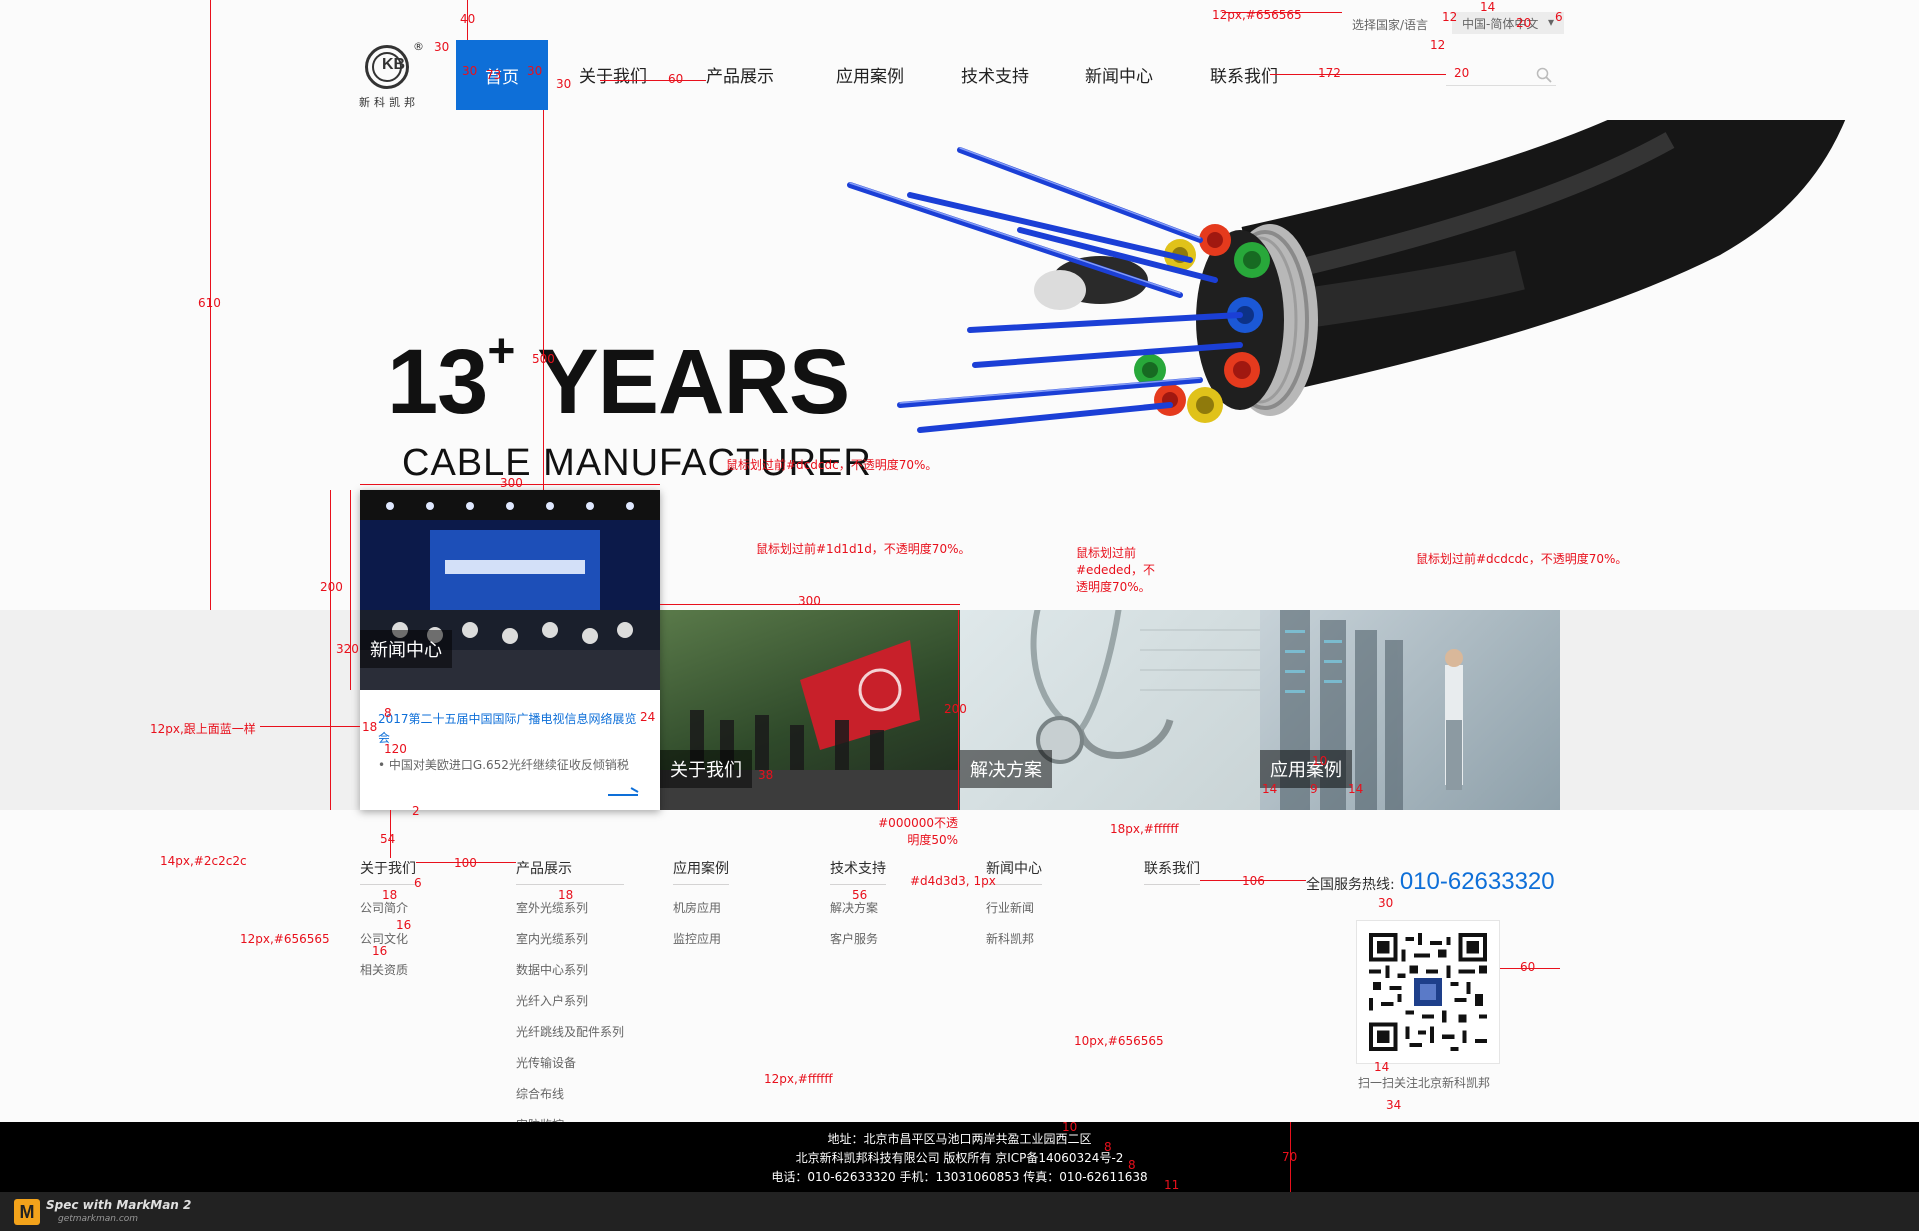 This screenshot has height=1231, width=1919. I want to click on news-item: • 中国对美欧进口G.652光纤继续征收反倾销税, so click(512, 764).